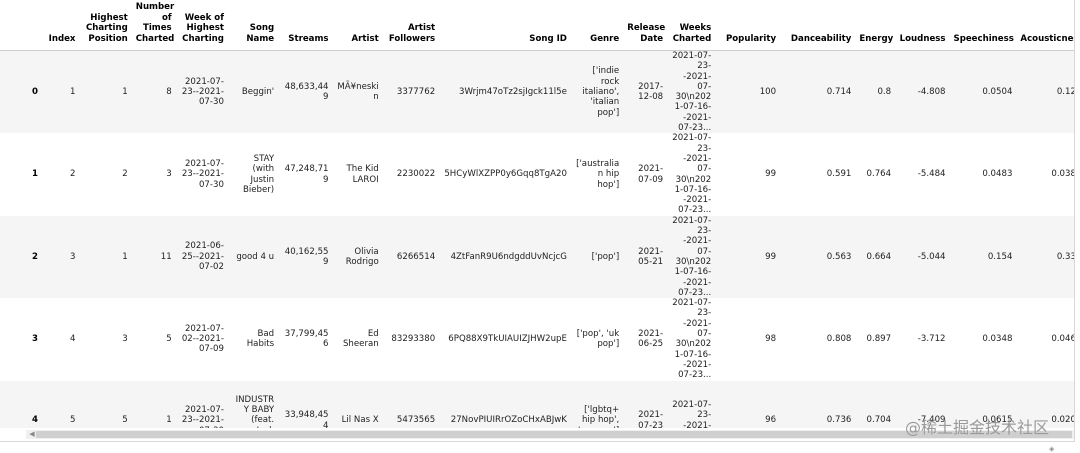 Image resolution: width=1080 pixels, height=453 pixels. I want to click on table-cell: 98, so click(748, 339).